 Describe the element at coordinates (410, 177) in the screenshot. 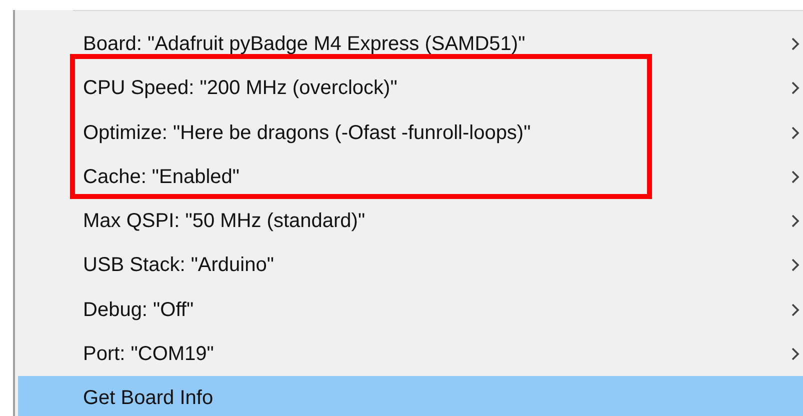

I see `menu-item: Cache: "Enabled"` at that location.